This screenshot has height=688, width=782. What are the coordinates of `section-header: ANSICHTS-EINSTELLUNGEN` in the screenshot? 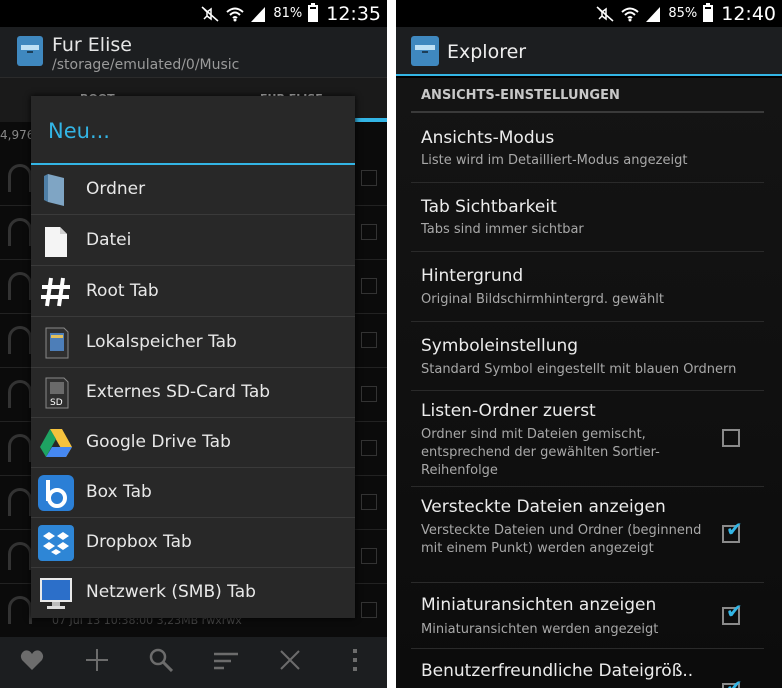 It's located at (520, 95).